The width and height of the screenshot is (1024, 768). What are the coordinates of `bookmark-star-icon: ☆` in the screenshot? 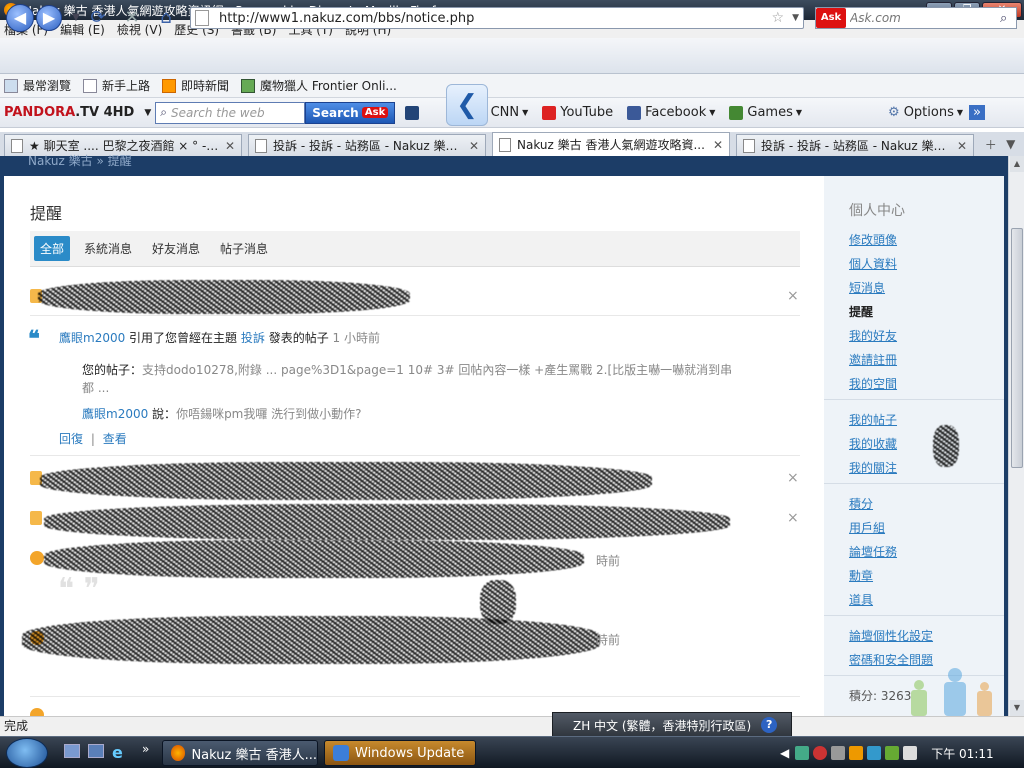 It's located at (778, 18).